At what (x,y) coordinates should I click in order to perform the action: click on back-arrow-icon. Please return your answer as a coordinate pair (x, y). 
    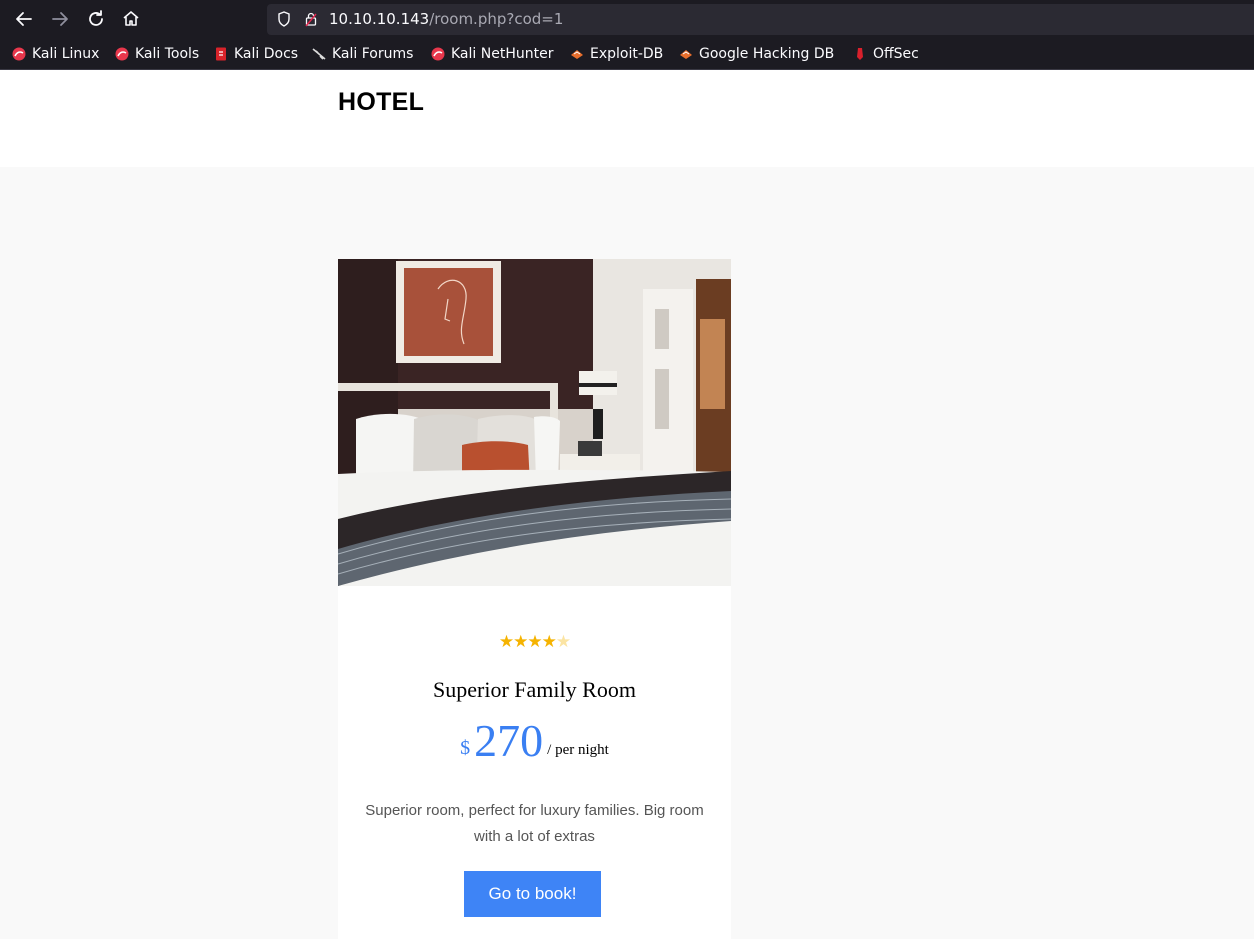
    Looking at the image, I should click on (24, 19).